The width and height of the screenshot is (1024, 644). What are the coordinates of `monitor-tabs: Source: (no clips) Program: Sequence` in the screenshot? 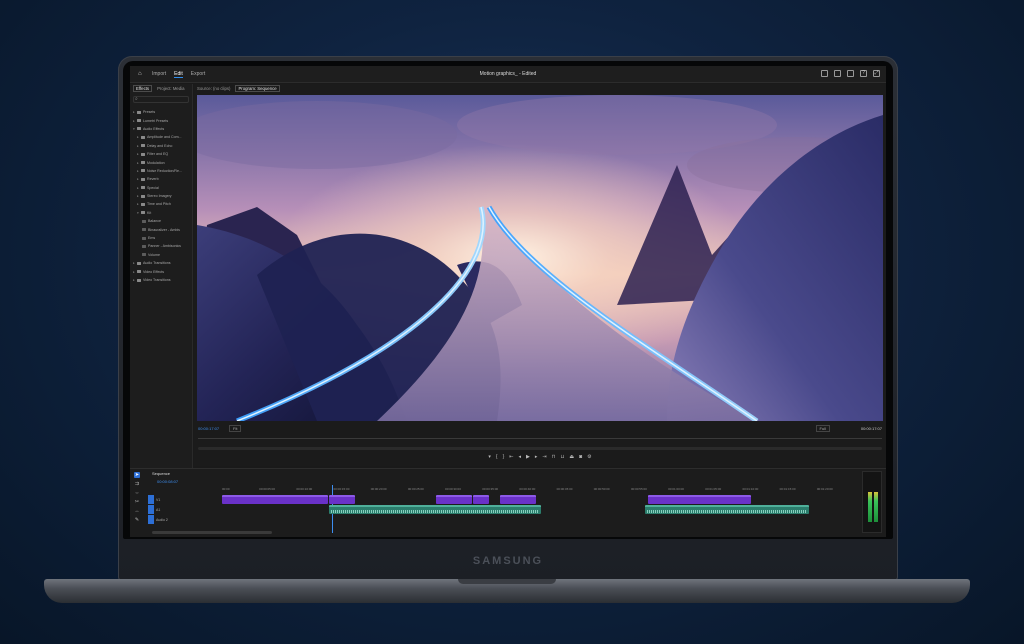 It's located at (237, 88).